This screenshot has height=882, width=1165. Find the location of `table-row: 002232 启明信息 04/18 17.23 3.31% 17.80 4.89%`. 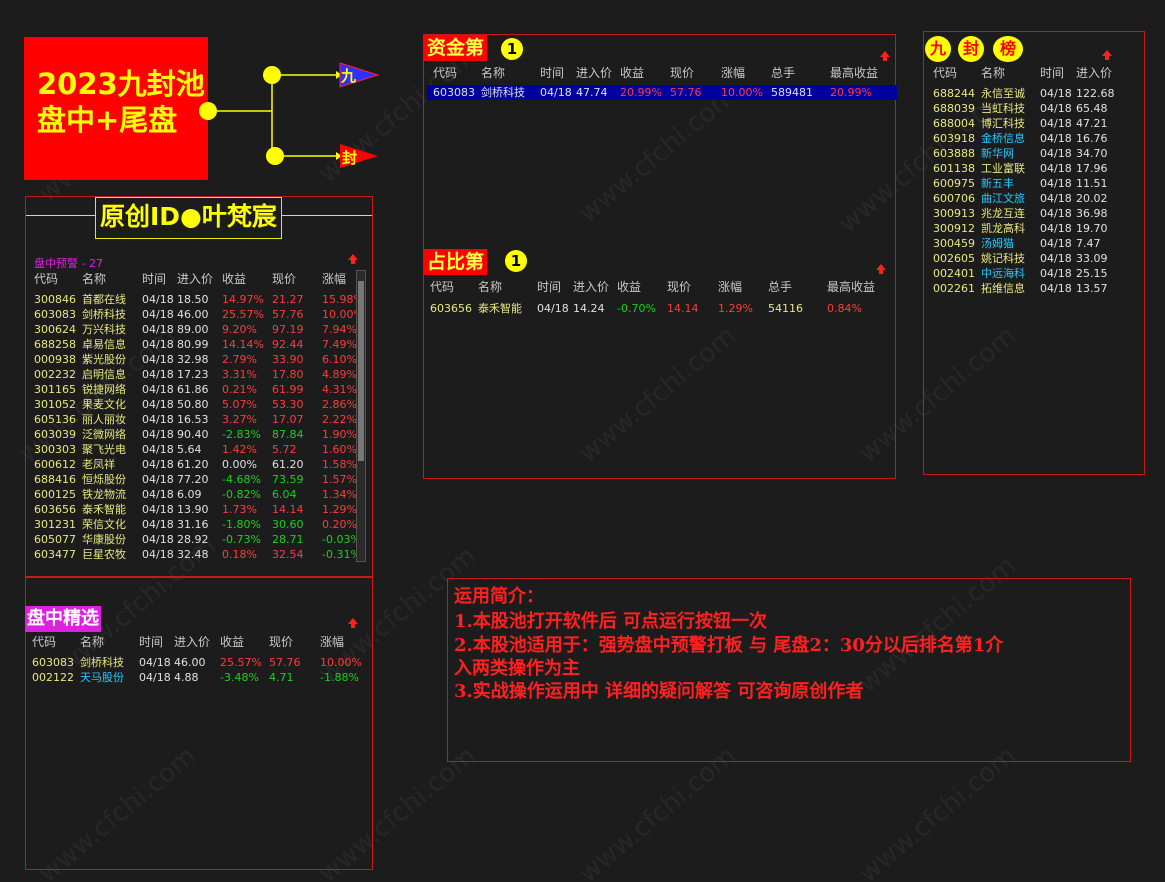

table-row: 002232 启明信息 04/18 17.23 3.31% 17.80 4.89% is located at coordinates (195, 374).